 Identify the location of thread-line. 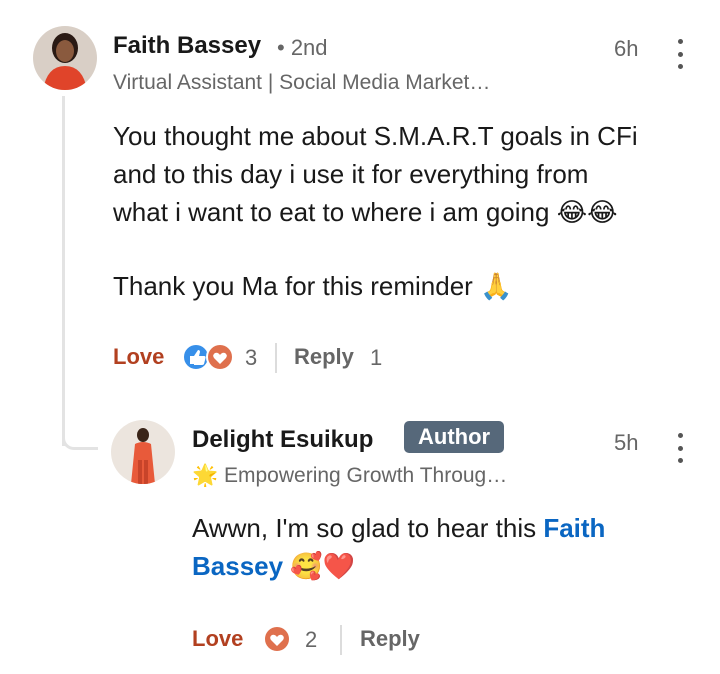
(63, 271).